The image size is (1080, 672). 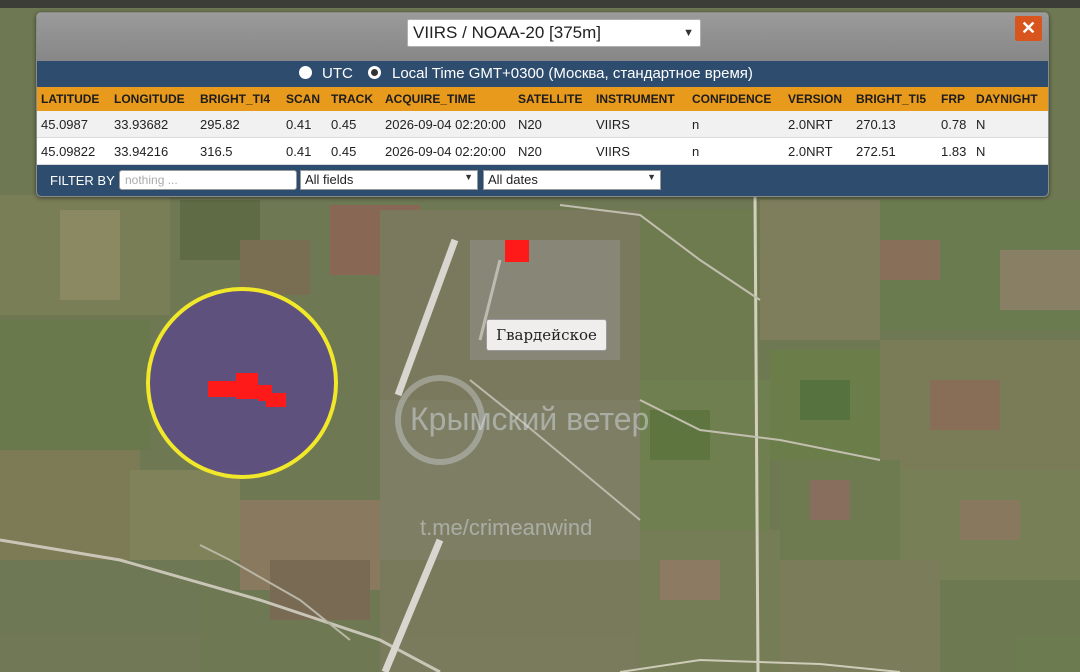 I want to click on close-button: ✕, so click(x=1028, y=28).